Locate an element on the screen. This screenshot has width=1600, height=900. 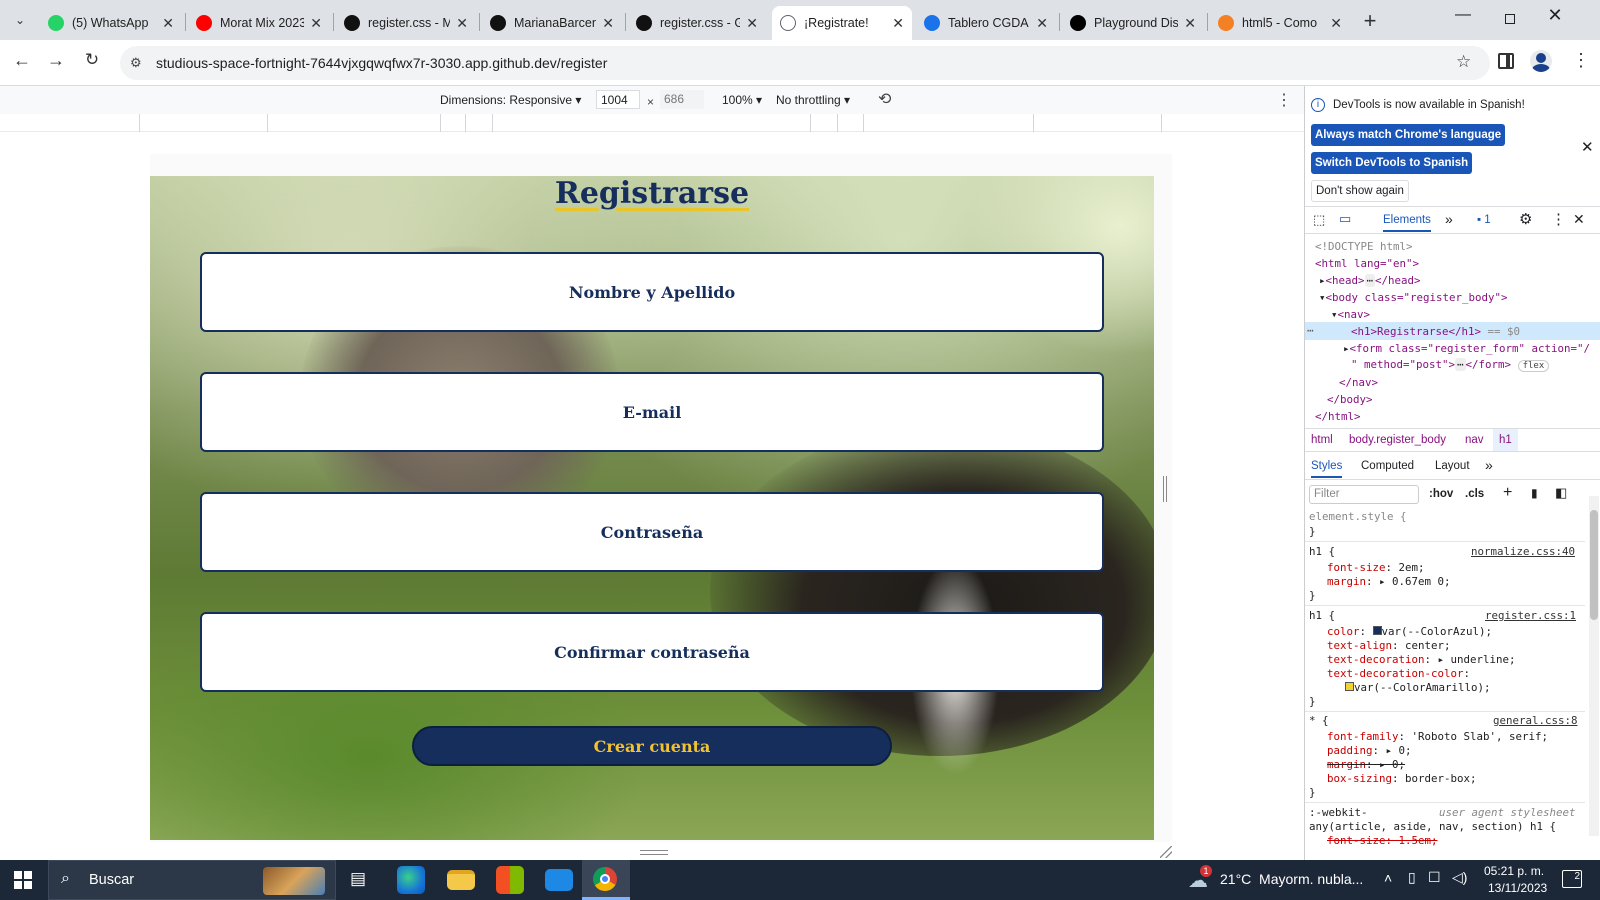
browser-tab: register.css - G ✕ is located at coordinates (697, 23).